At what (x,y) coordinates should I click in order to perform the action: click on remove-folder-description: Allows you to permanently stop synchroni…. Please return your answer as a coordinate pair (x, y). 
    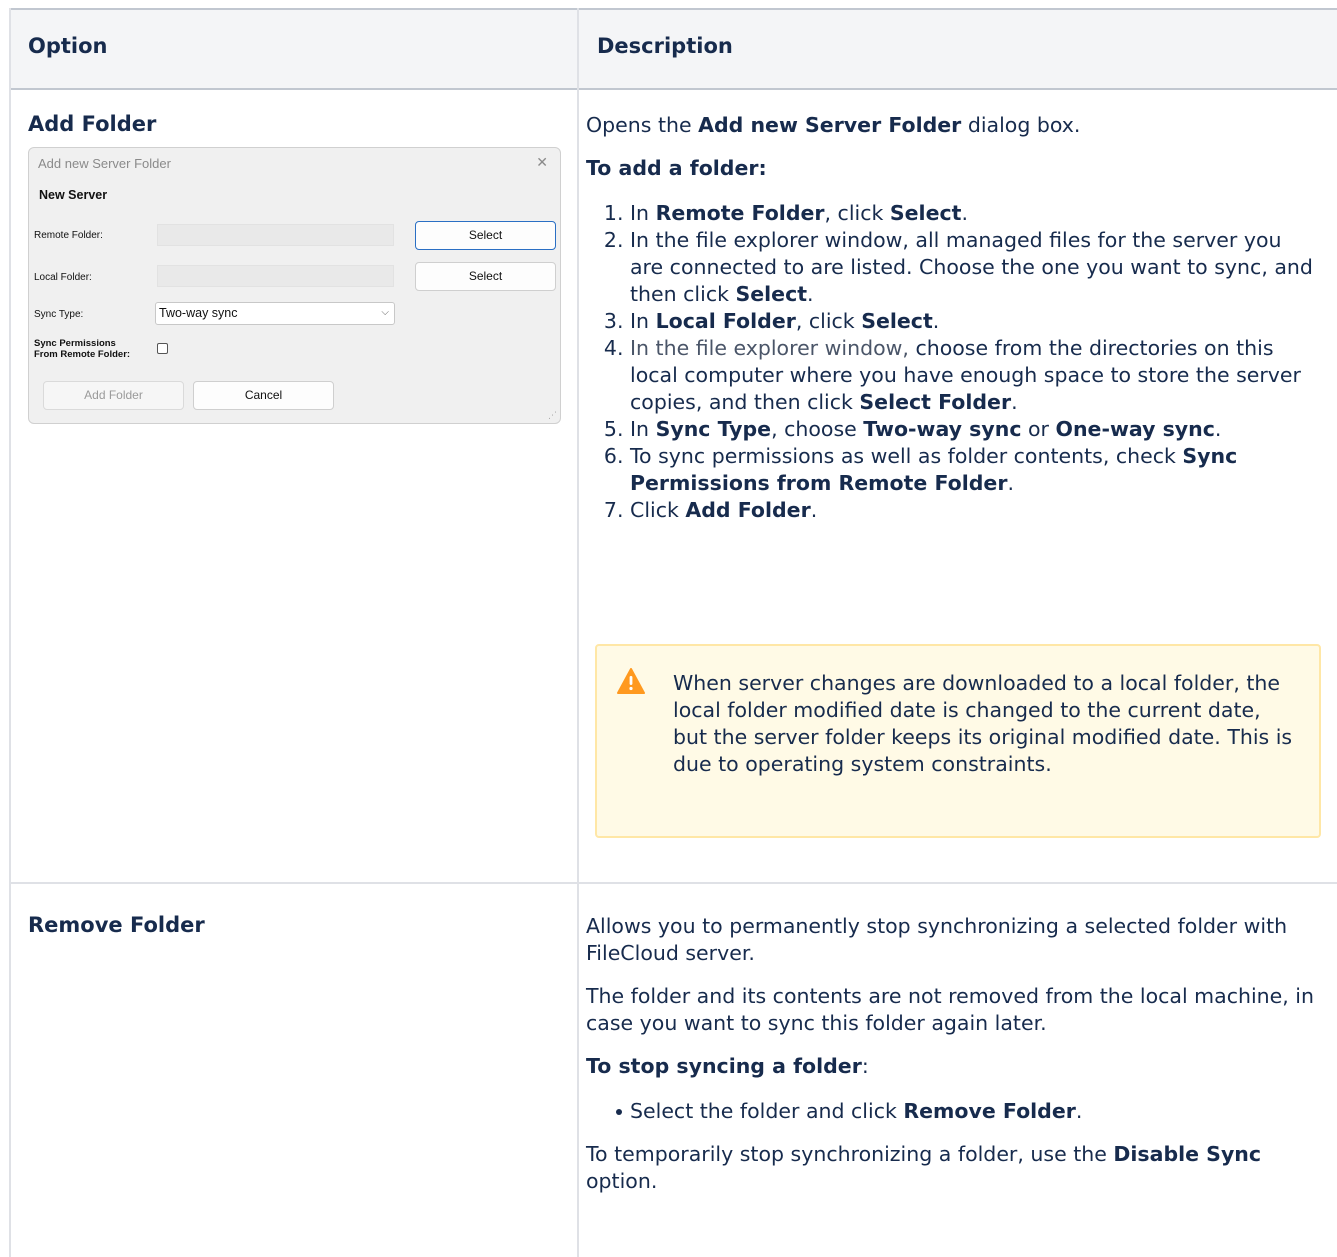
    Looking at the image, I should click on (951, 1054).